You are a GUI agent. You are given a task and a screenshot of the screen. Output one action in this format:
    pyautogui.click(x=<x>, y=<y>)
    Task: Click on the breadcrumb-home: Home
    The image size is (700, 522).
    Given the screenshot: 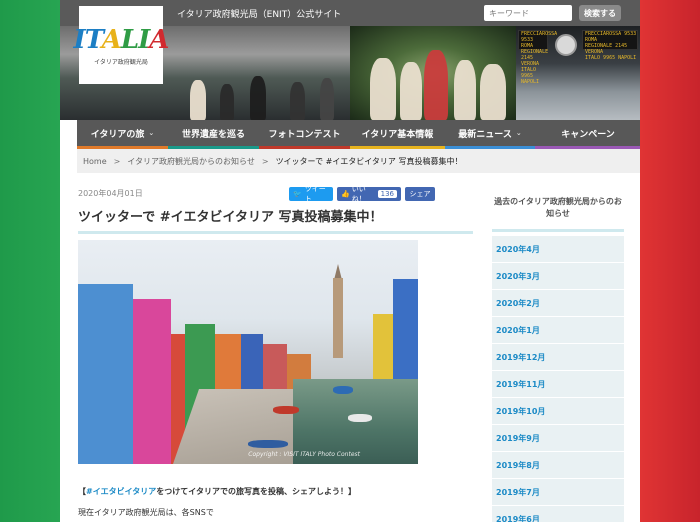 What is the action you would take?
    pyautogui.click(x=95, y=161)
    